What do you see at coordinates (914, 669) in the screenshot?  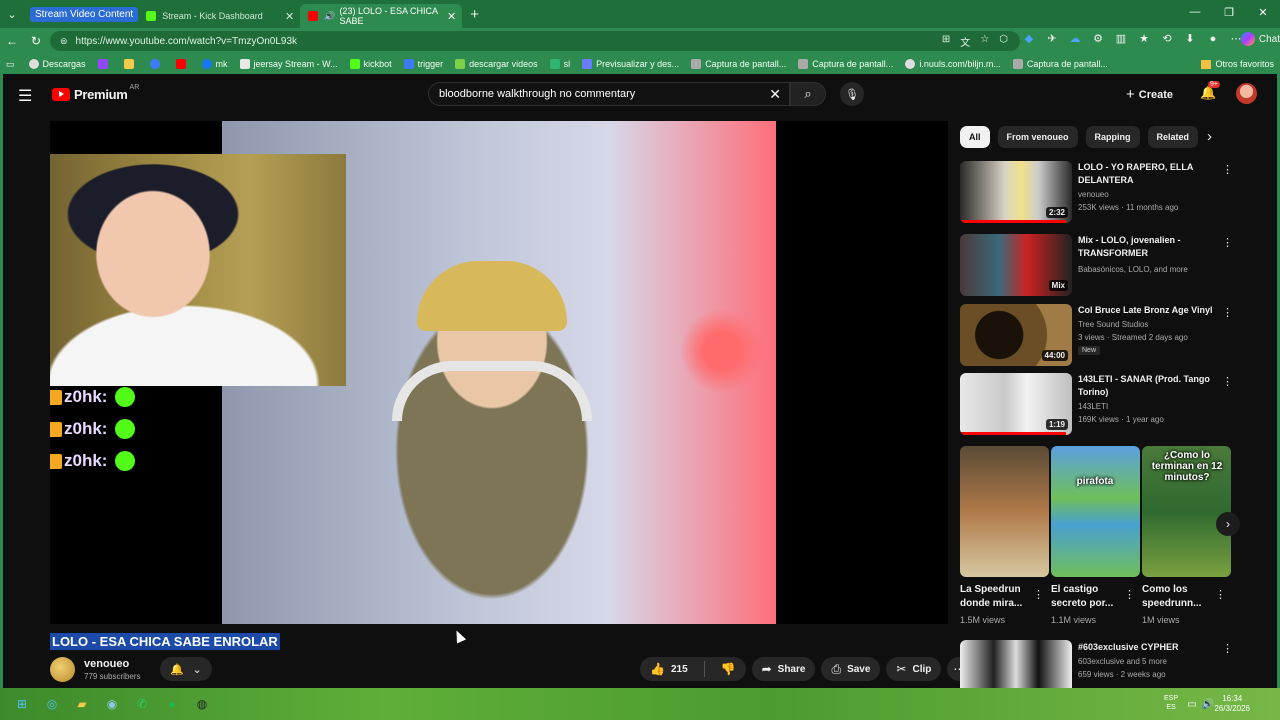 I see `clip-button: ✂ Clip` at bounding box center [914, 669].